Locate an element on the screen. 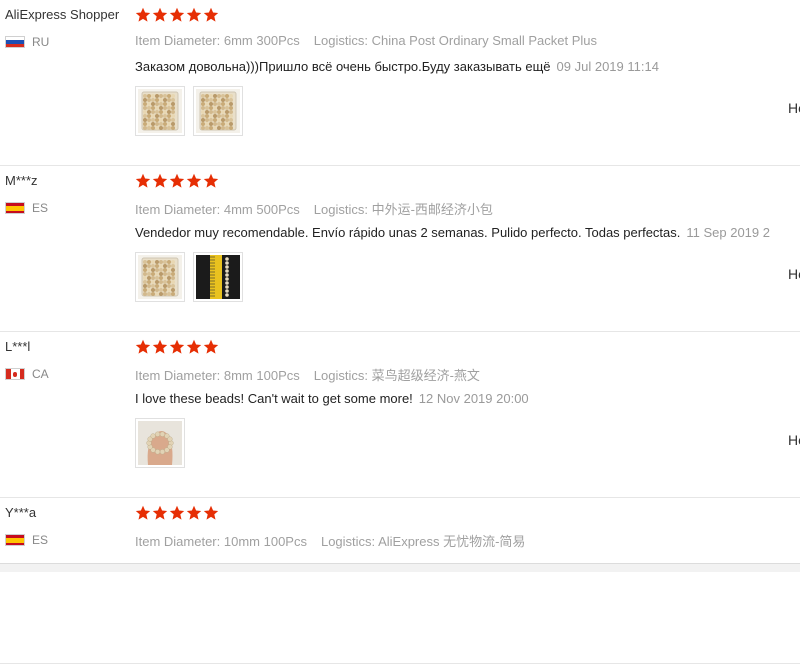  reviewer-country: RU is located at coordinates (27, 42).